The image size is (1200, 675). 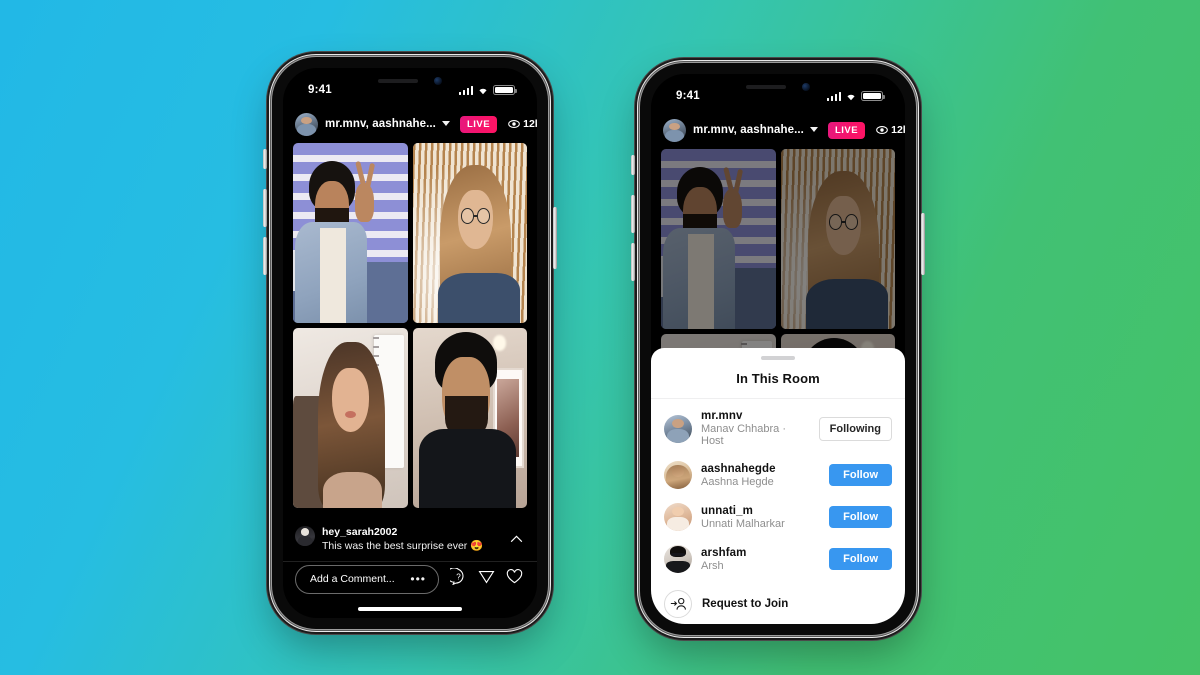 I want to click on comment-text: This was the best surprise ever 😍, so click(x=403, y=546).